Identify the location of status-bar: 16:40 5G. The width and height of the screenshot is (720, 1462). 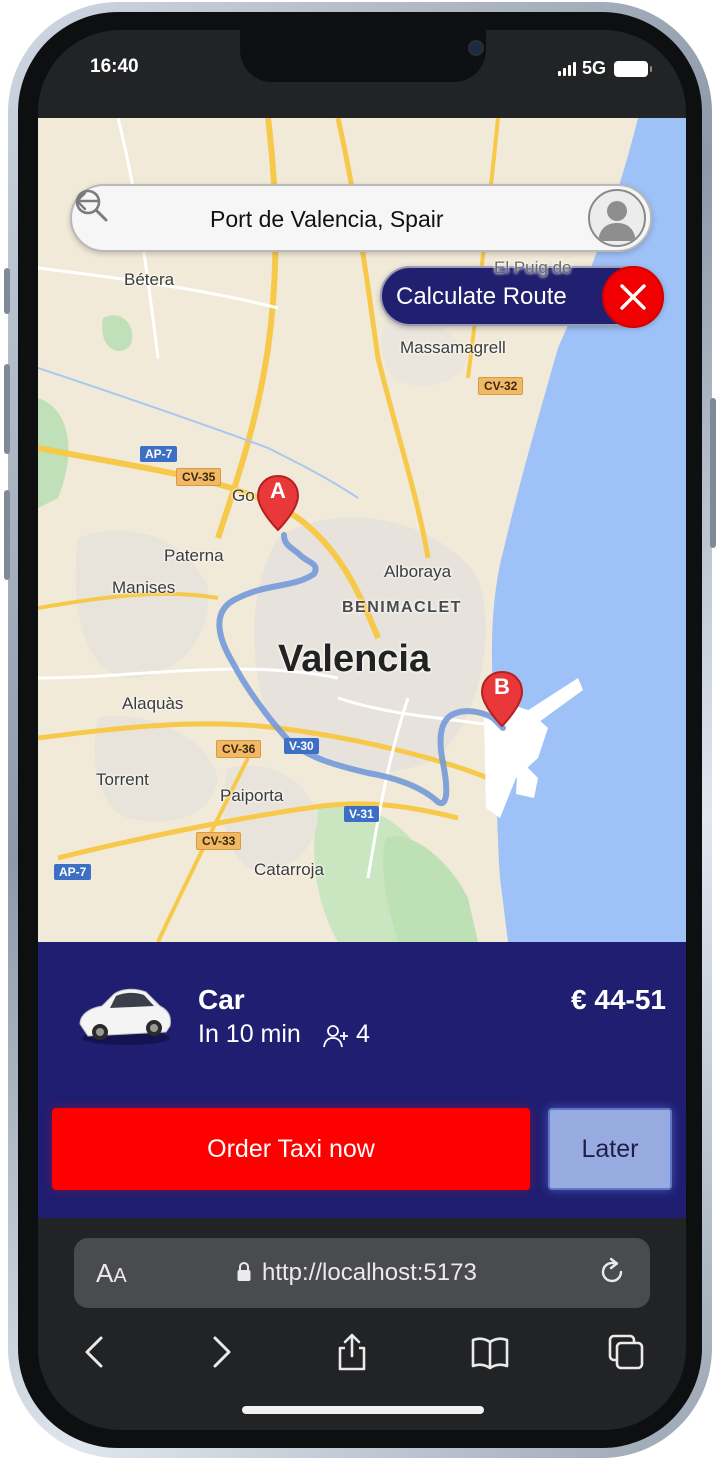
(362, 74).